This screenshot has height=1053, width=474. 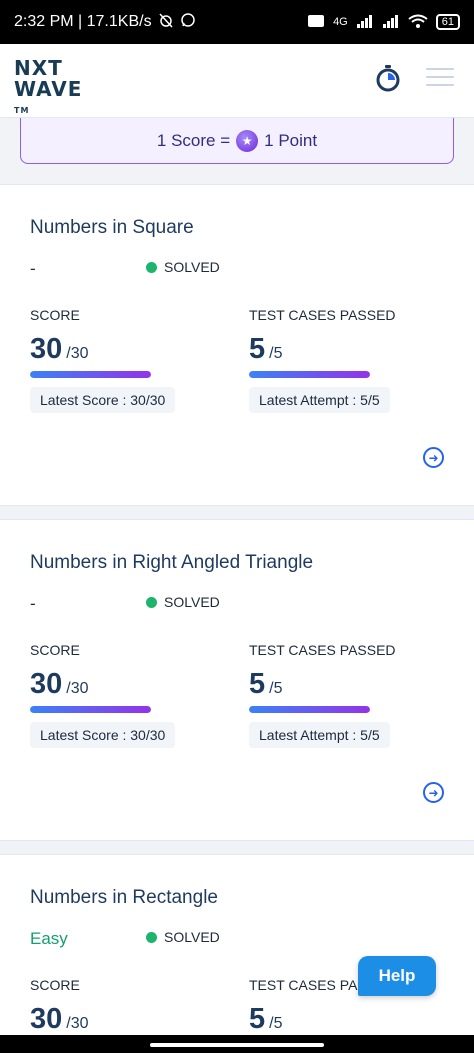 What do you see at coordinates (237, 81) in the screenshot?
I see `app-header: NXT WAVE TM` at bounding box center [237, 81].